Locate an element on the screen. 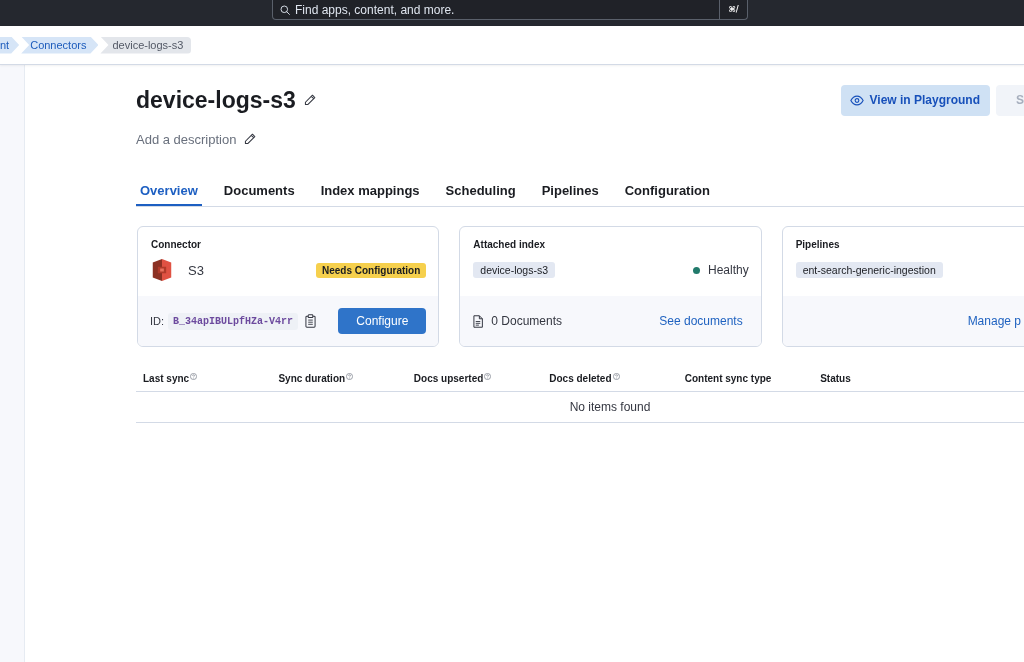  bucket-icon is located at coordinates (162, 270).